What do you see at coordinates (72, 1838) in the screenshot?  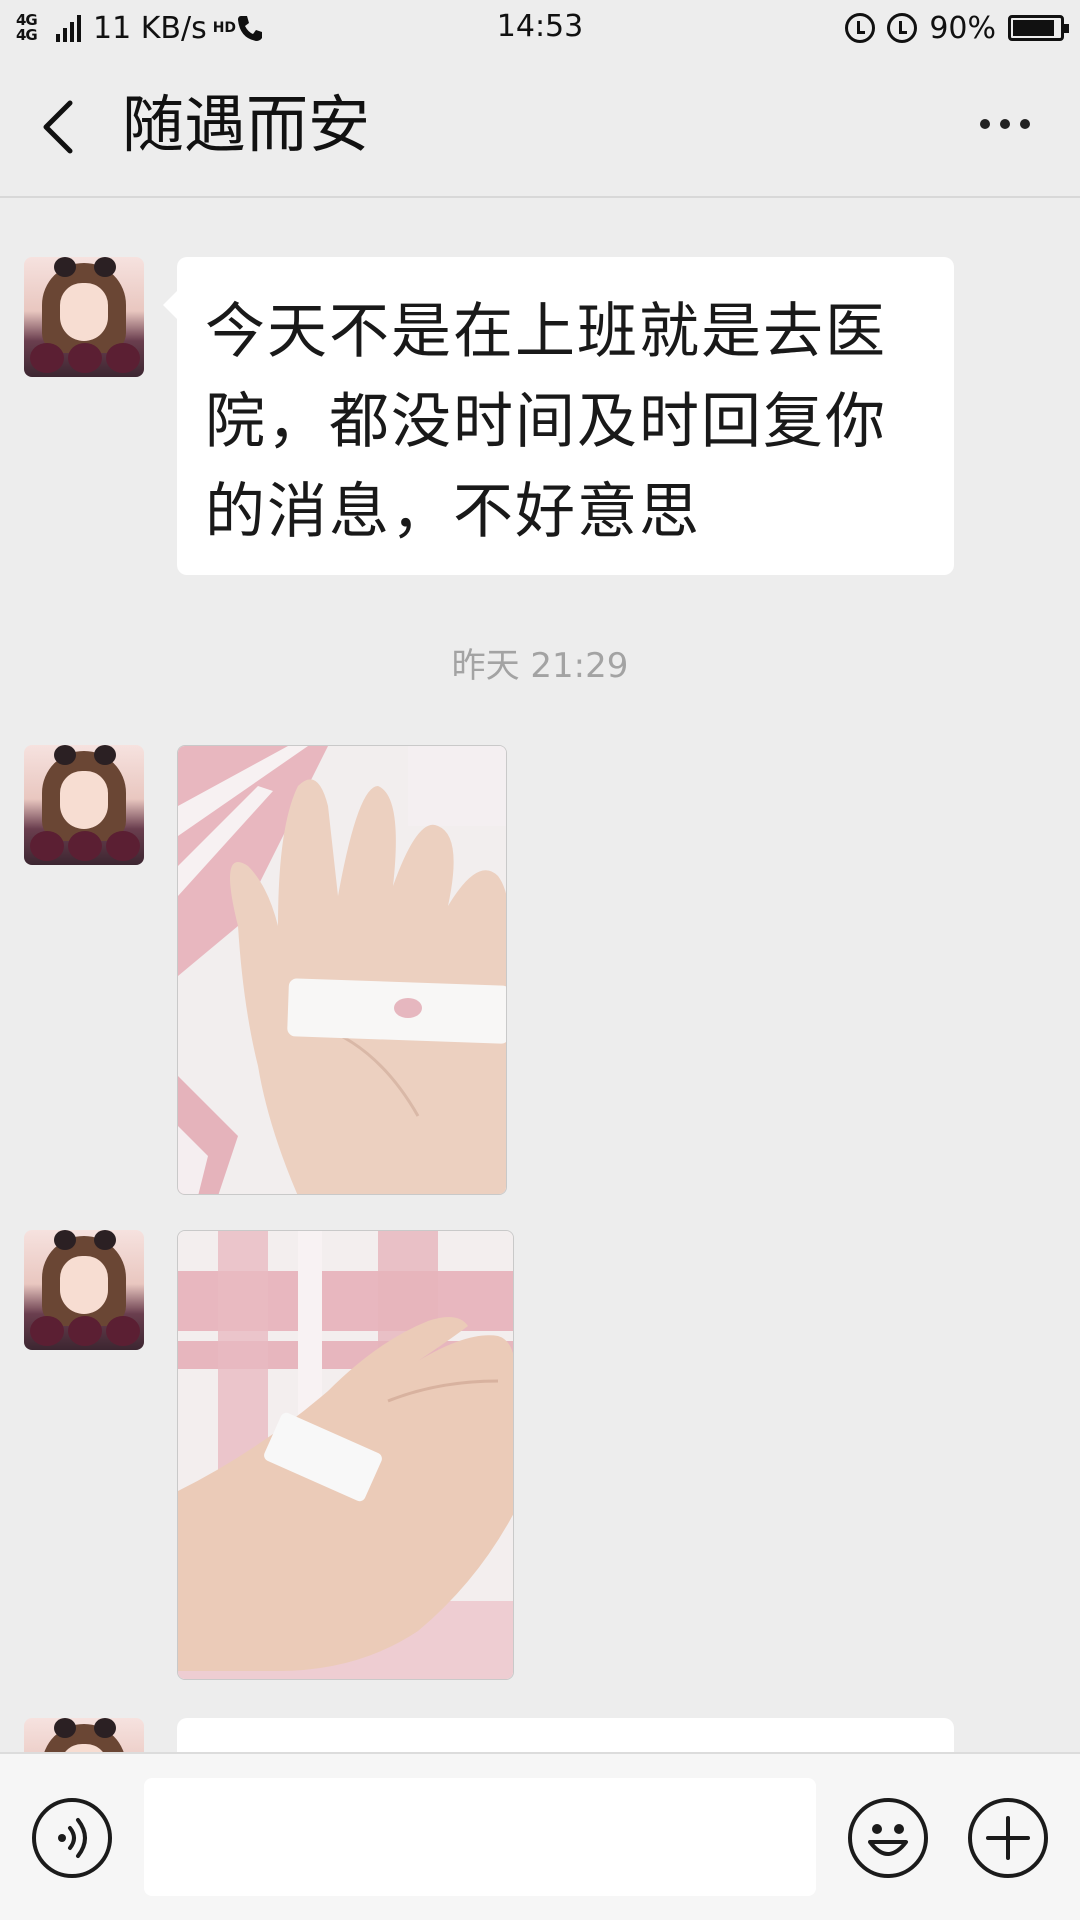 I see `voice-icon` at bounding box center [72, 1838].